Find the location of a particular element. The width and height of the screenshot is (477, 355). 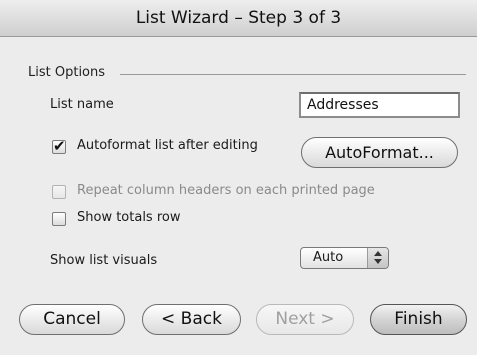

list-name-label: List name is located at coordinates (82, 104).